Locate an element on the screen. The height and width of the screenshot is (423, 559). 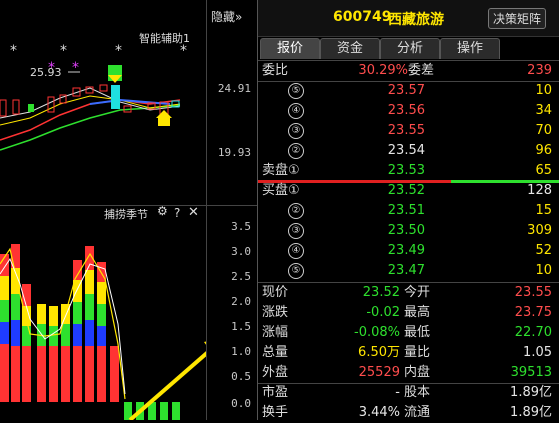
quote-label: 流通 is located at coordinates (417, 412).